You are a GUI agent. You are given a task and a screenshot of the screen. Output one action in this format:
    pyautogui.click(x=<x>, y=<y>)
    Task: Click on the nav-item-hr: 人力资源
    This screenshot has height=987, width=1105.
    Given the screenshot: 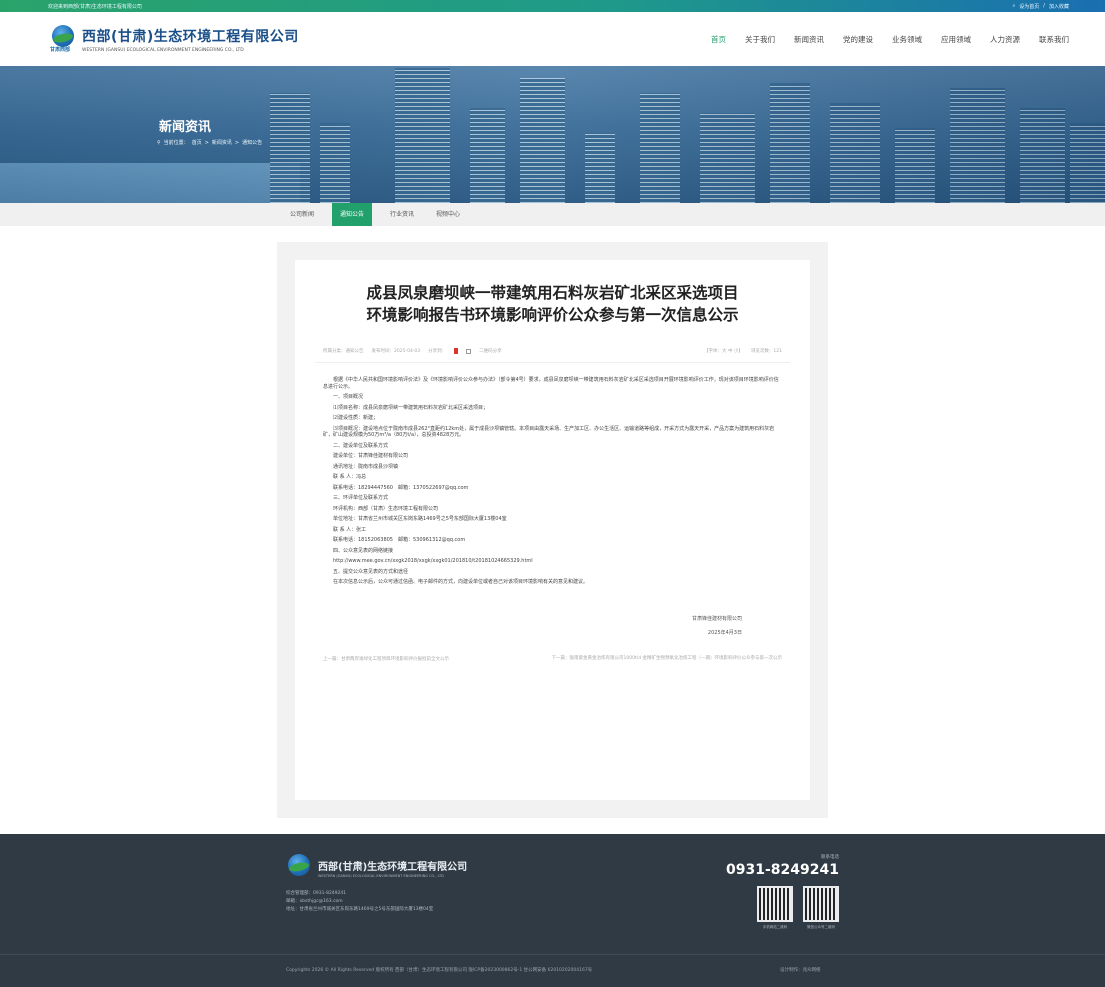 What is the action you would take?
    pyautogui.click(x=1005, y=39)
    